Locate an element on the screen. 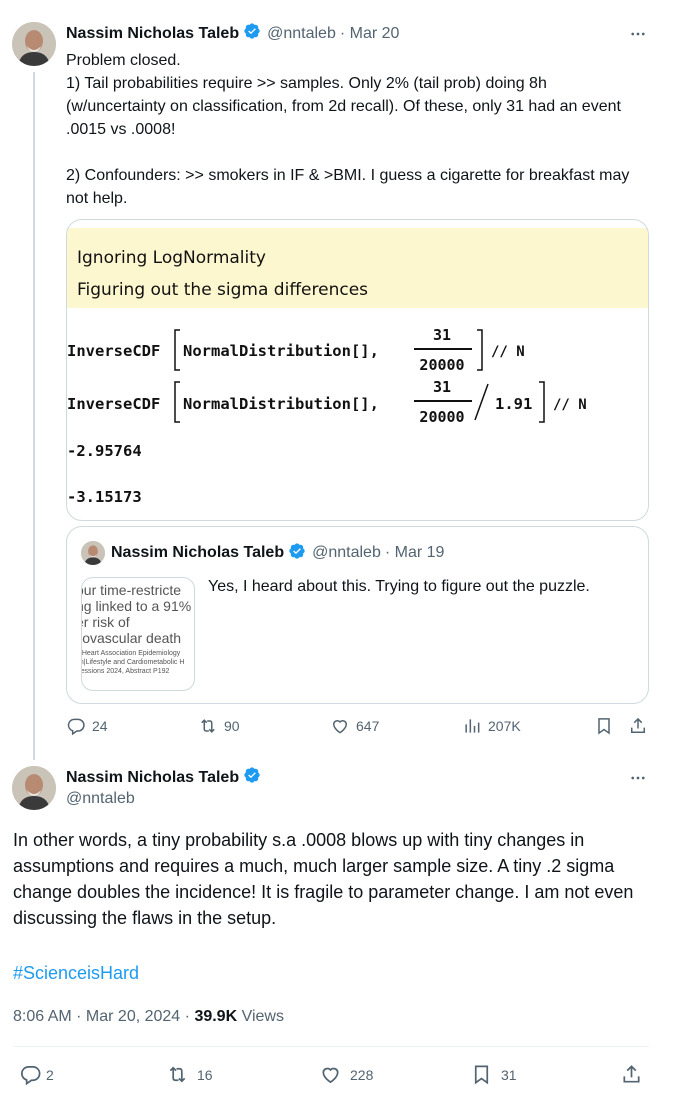 The width and height of the screenshot is (695, 1100). view-count: 39.9K is located at coordinates (216, 1016).